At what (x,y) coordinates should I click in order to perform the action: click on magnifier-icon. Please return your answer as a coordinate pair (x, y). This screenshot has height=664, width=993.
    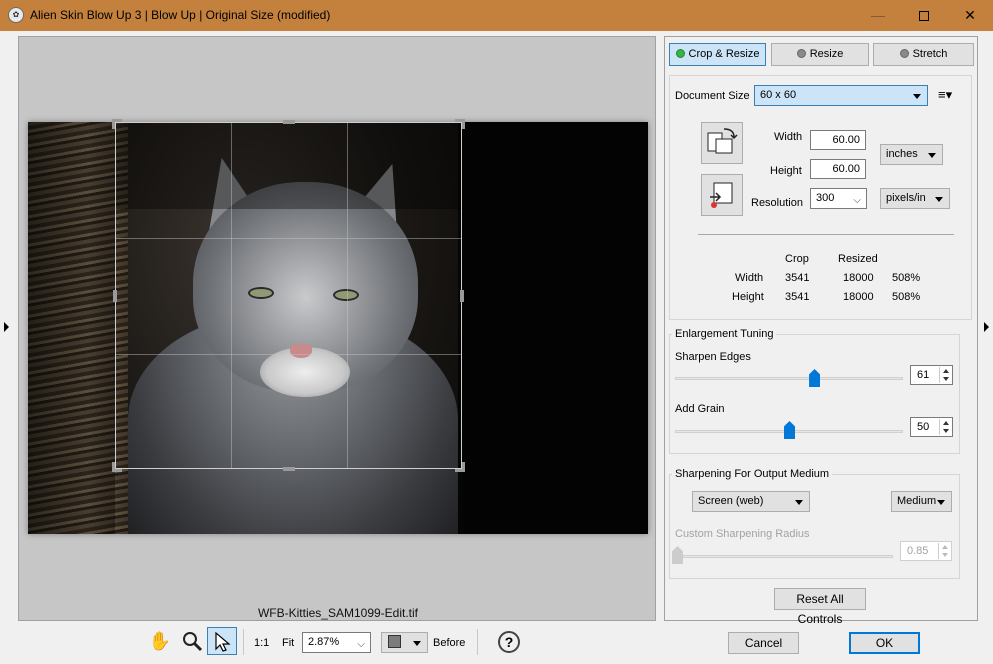
    Looking at the image, I should click on (193, 642).